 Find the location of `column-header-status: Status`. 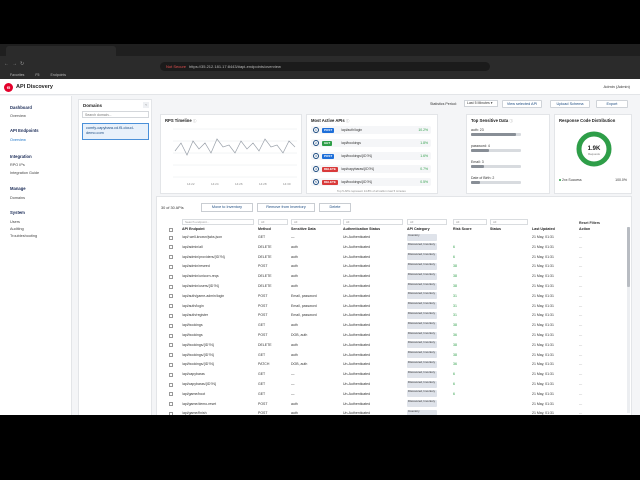

column-header-status: Status is located at coordinates (495, 229).